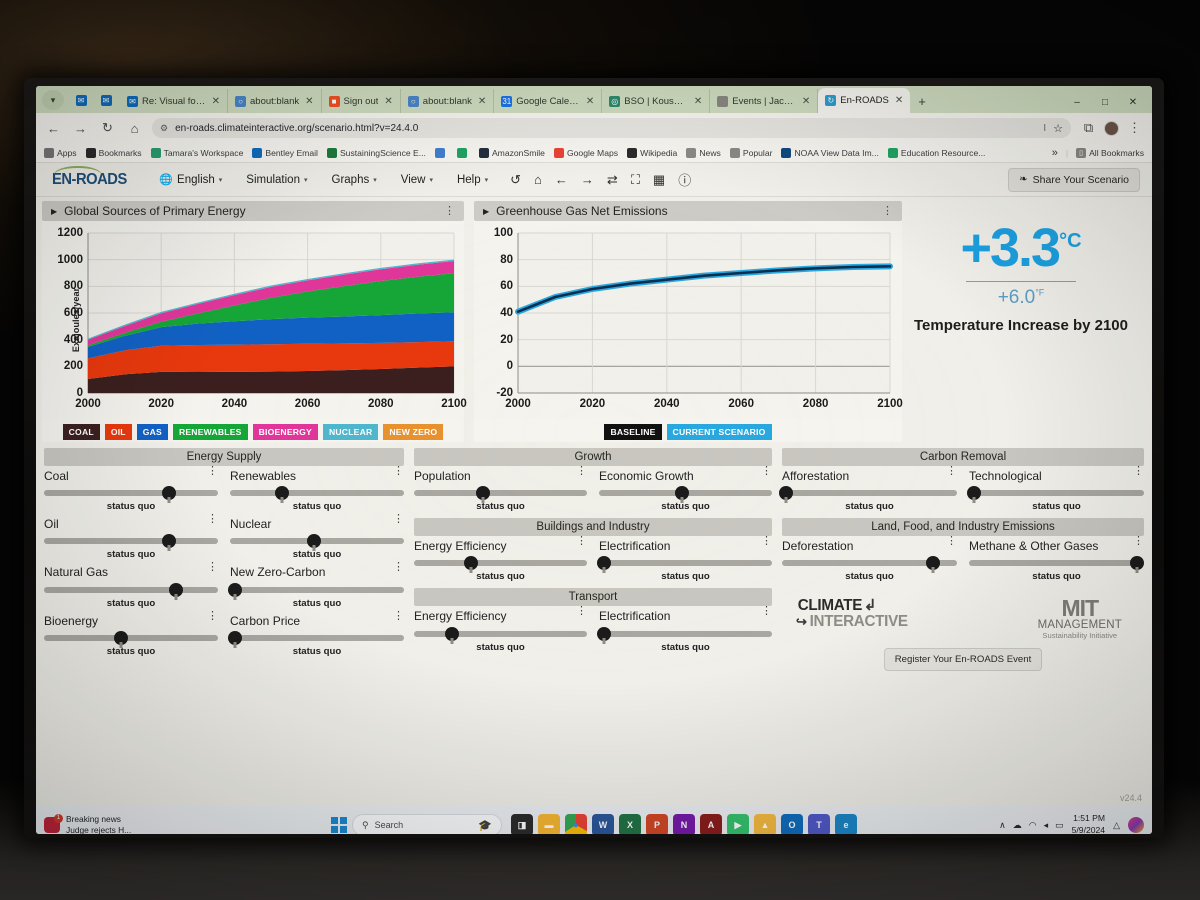 This screenshot has width=1200, height=900. Describe the element at coordinates (688, 211) in the screenshot. I see `ghg-emissions-card-header: ▶ Greenhouse Gas Net Emissions ⋮` at that location.